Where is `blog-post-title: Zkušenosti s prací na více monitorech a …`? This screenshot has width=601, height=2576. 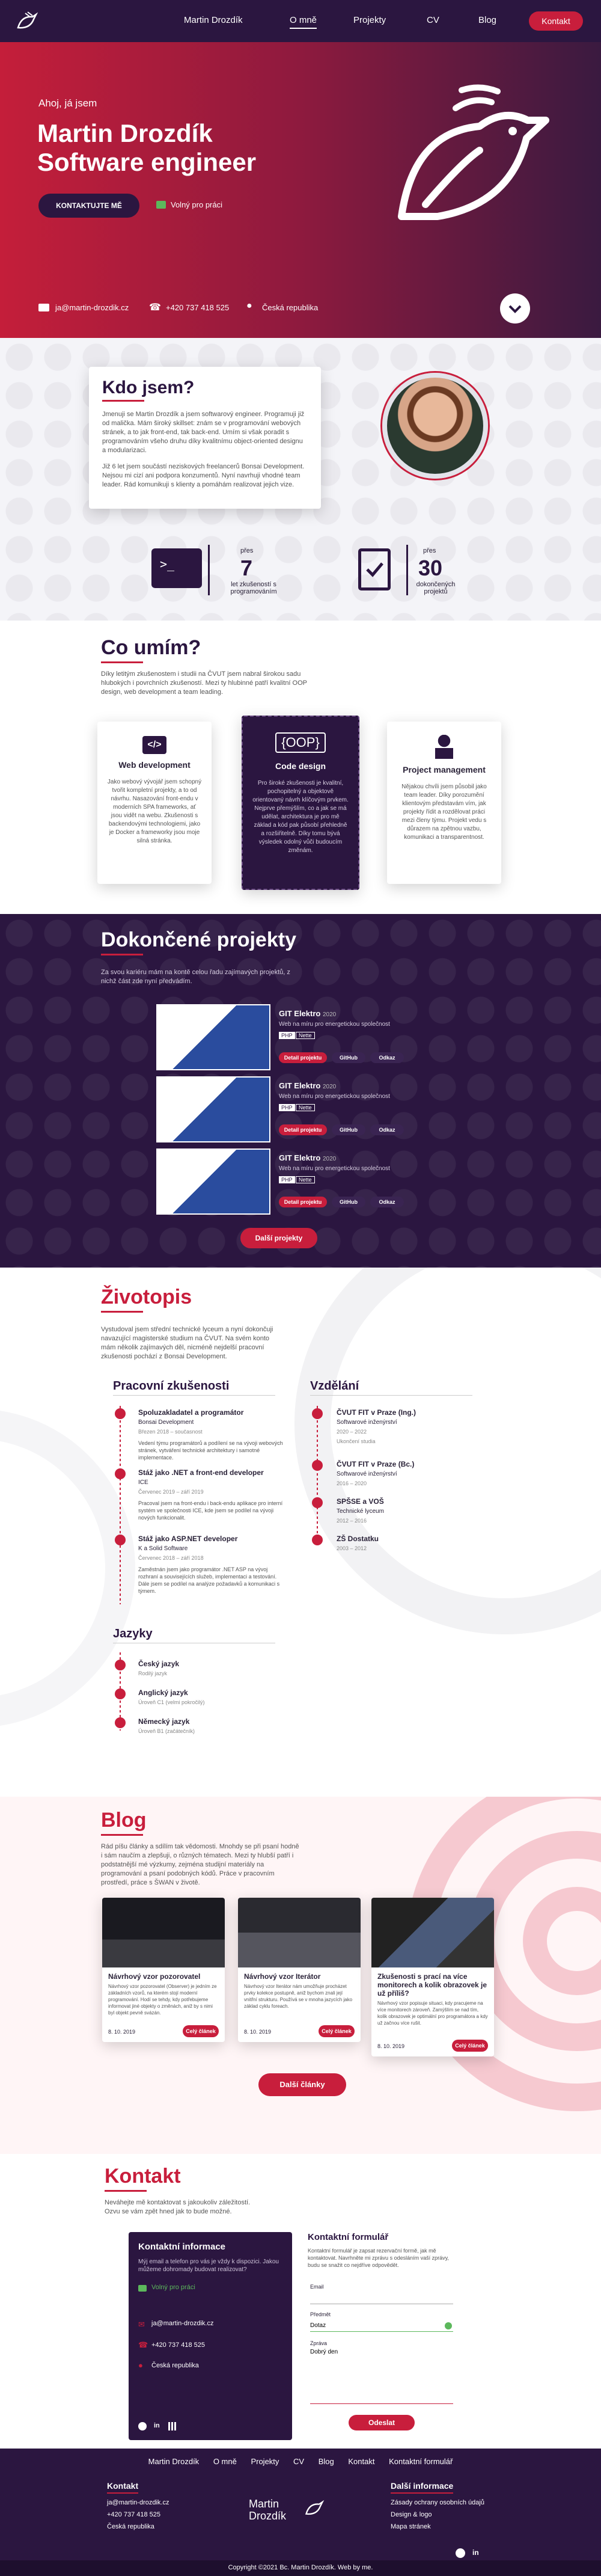 blog-post-title: Zkušenosti s prací na více monitorech a … is located at coordinates (432, 1985).